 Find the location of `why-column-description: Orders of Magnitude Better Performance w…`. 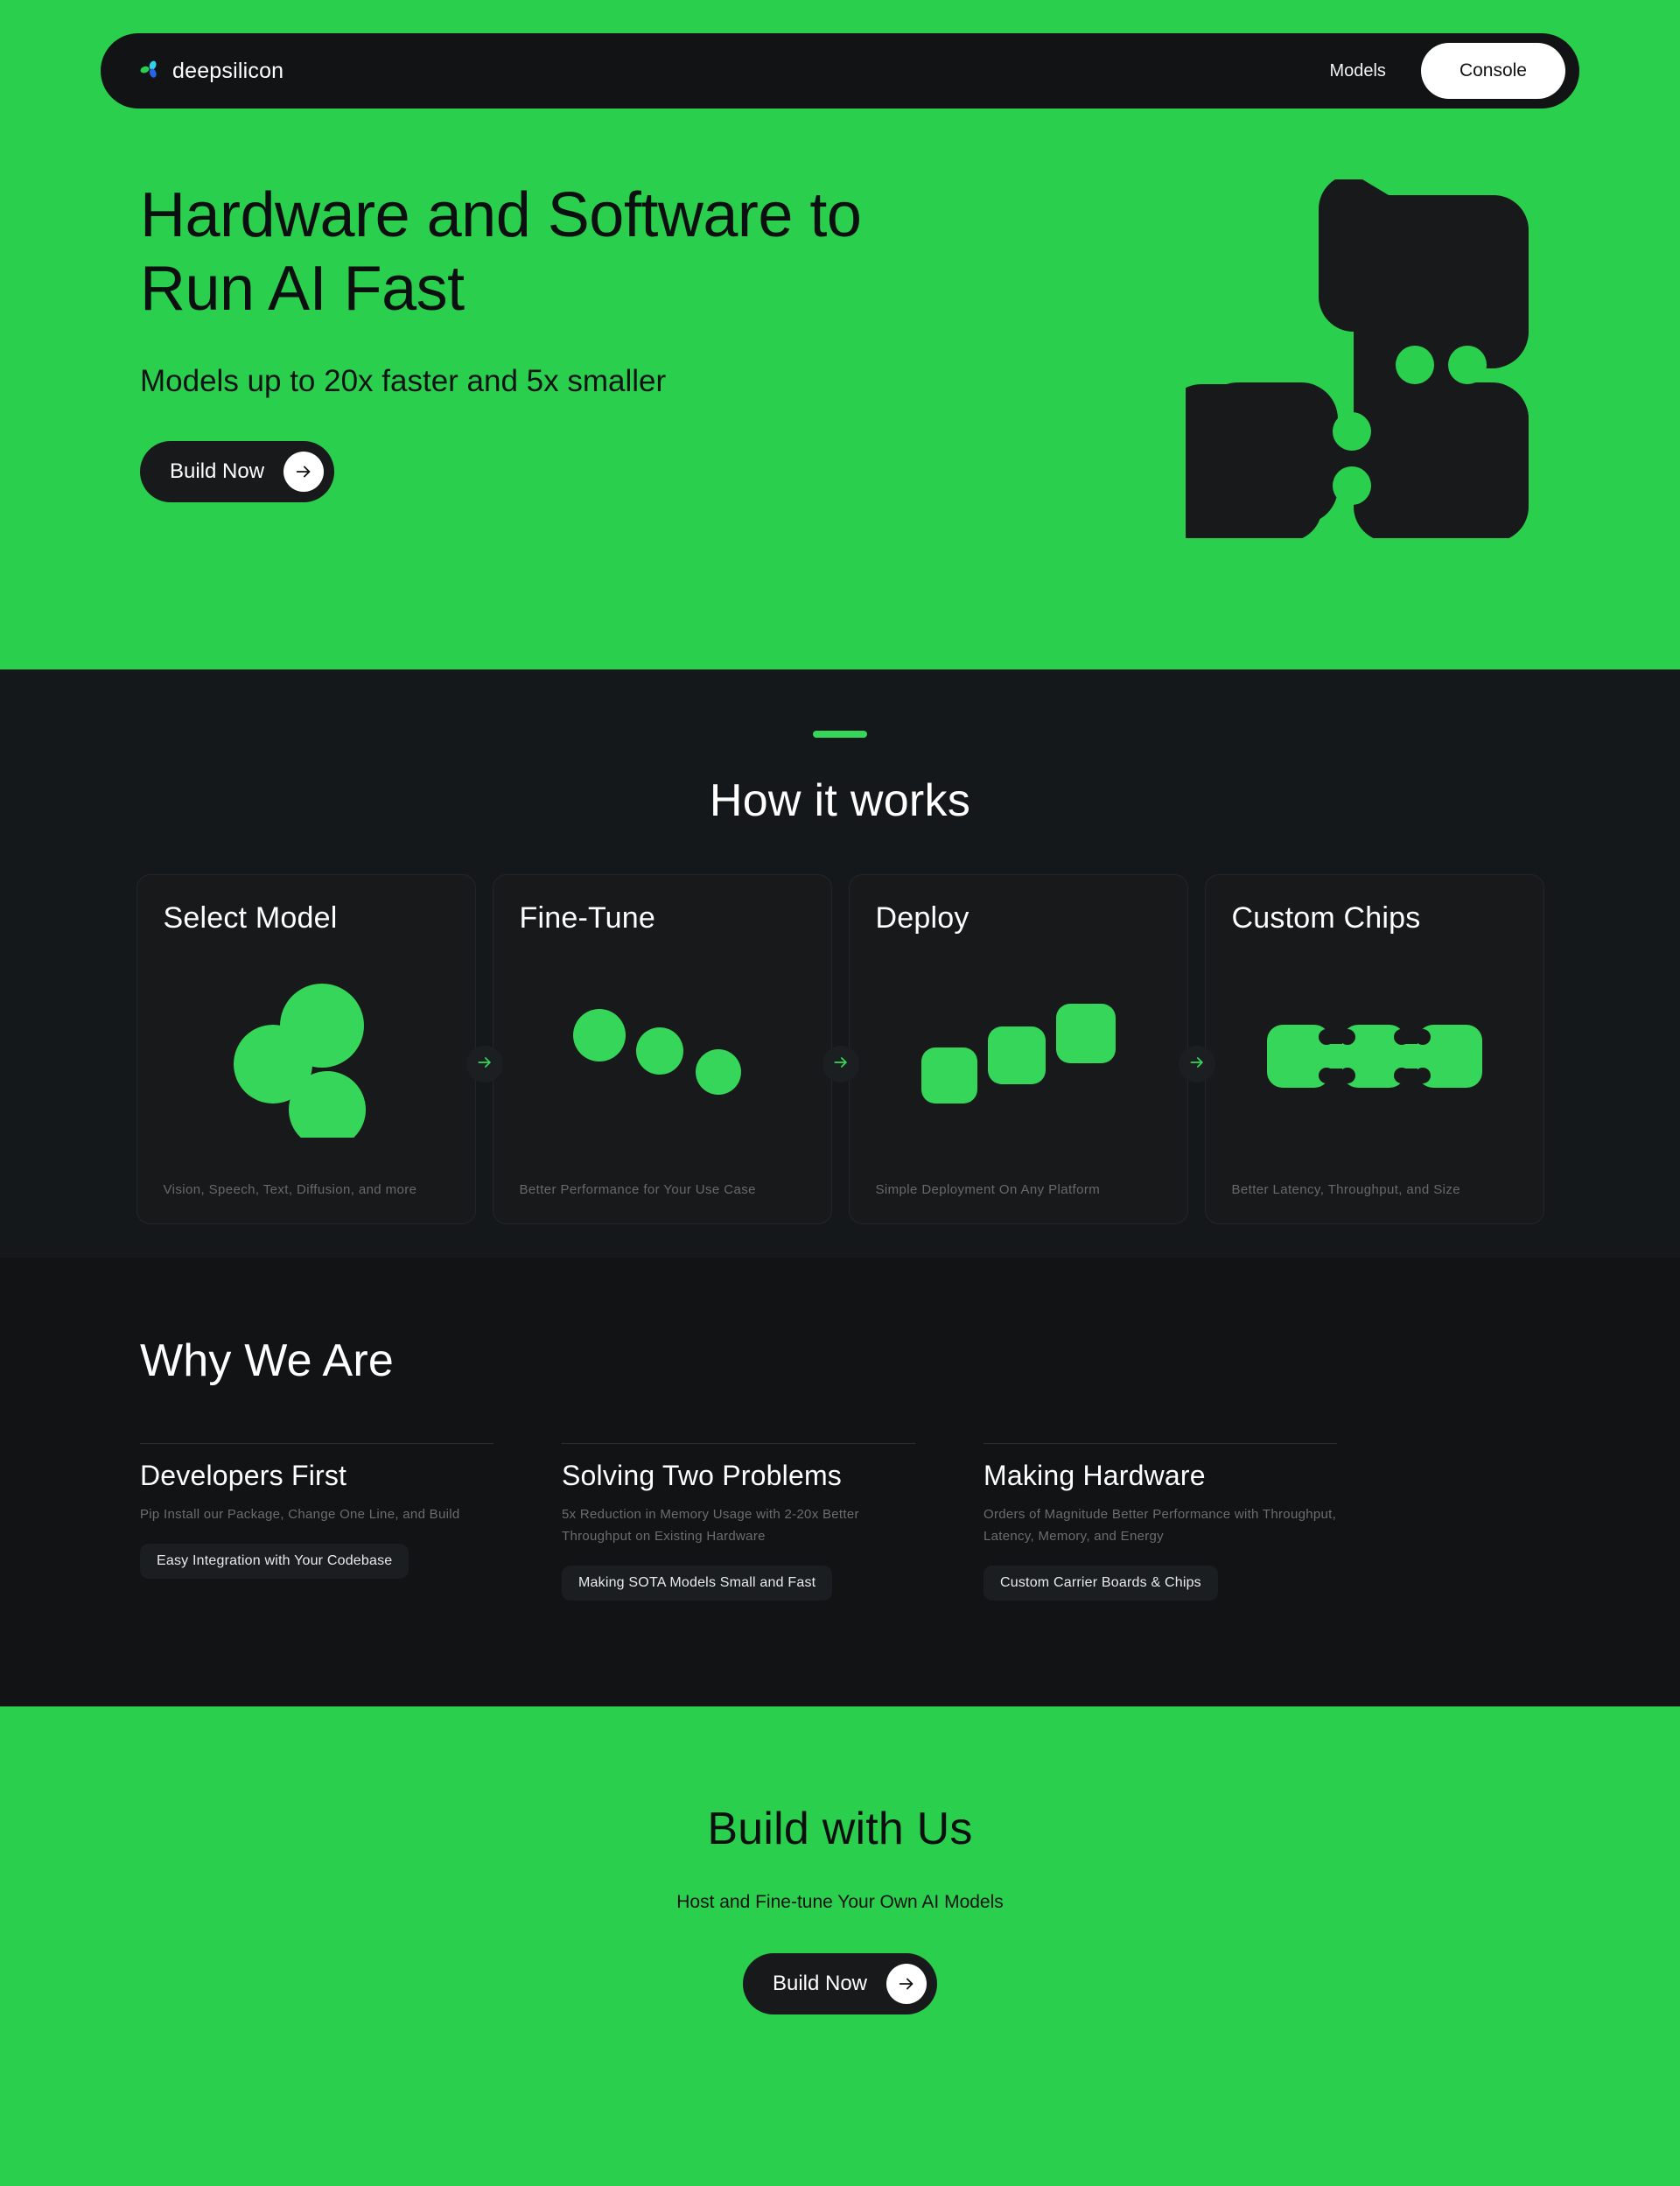

why-column-description: Orders of Magnitude Better Performance w… is located at coordinates (1160, 1526).